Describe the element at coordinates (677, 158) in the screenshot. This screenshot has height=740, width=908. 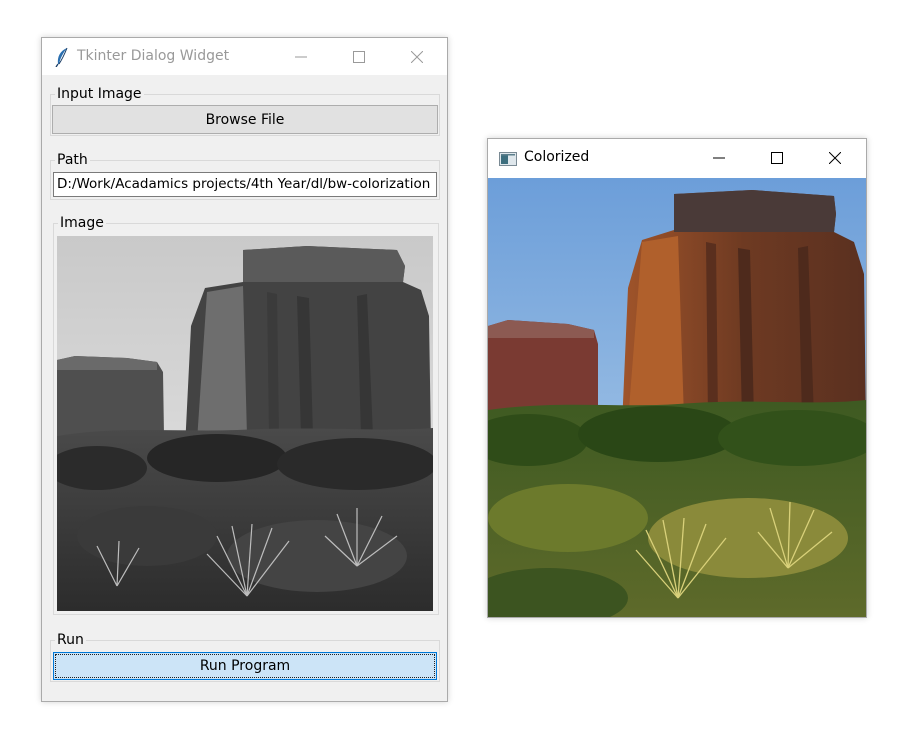
I see `colorized-titlebar: Colorized` at that location.